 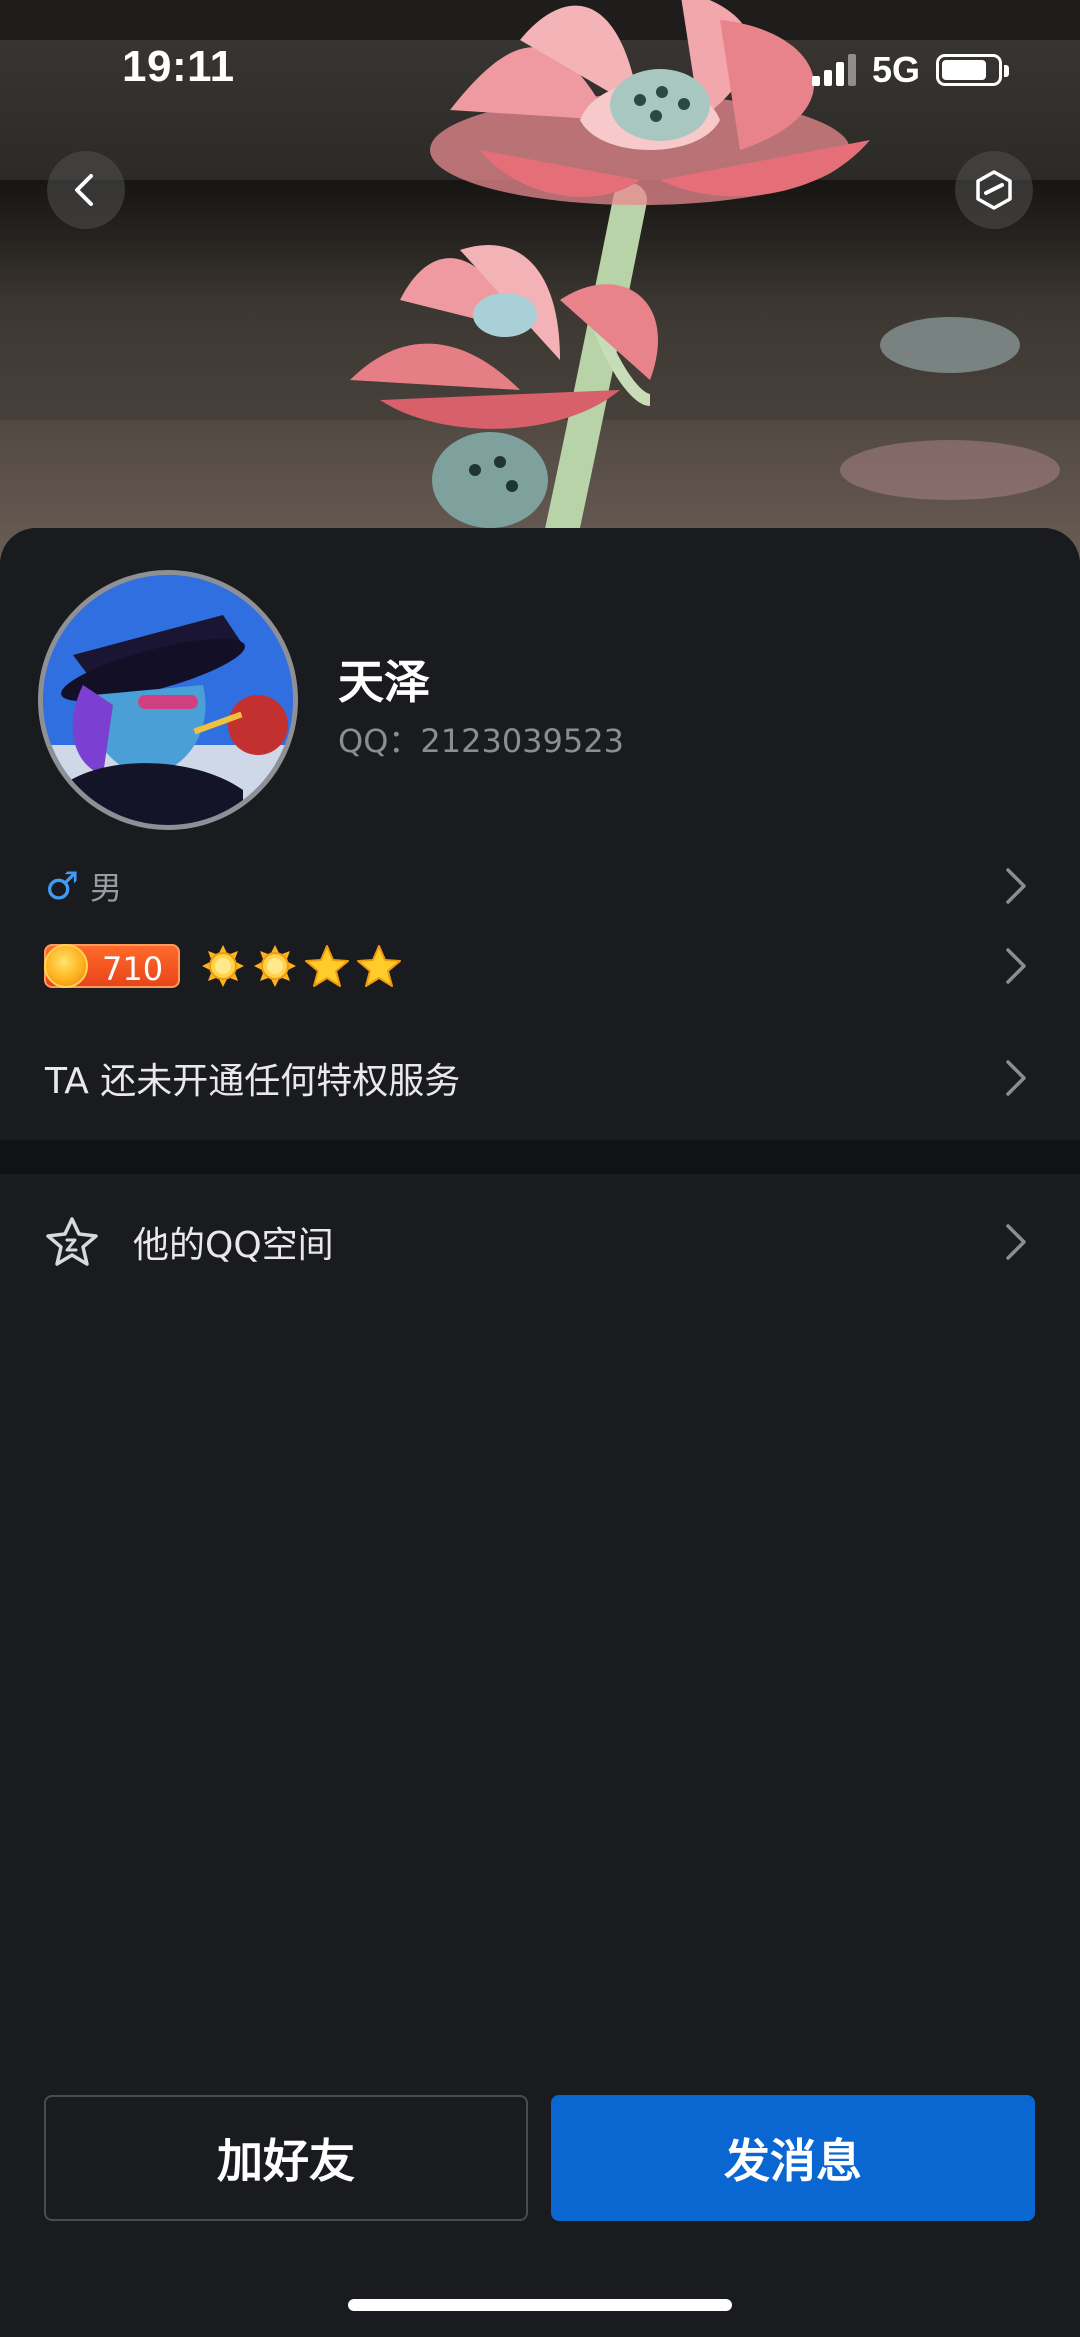 What do you see at coordinates (72, 1241) in the screenshot?
I see `star-outline-icon` at bounding box center [72, 1241].